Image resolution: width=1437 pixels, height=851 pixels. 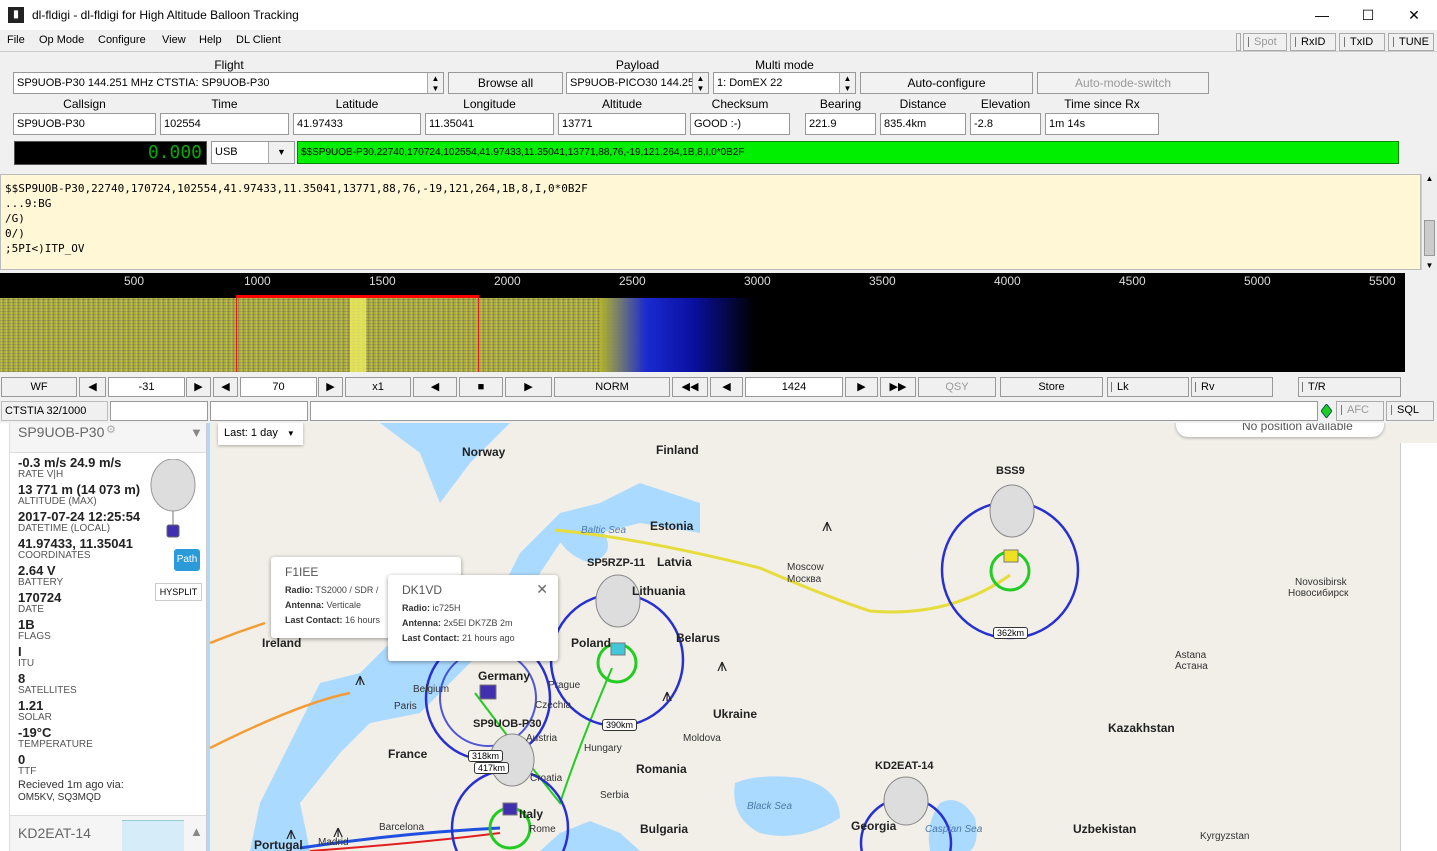 What do you see at coordinates (784, 83) in the screenshot?
I see `multimode-select: 1: DomEX 22 ▲ ▼` at bounding box center [784, 83].